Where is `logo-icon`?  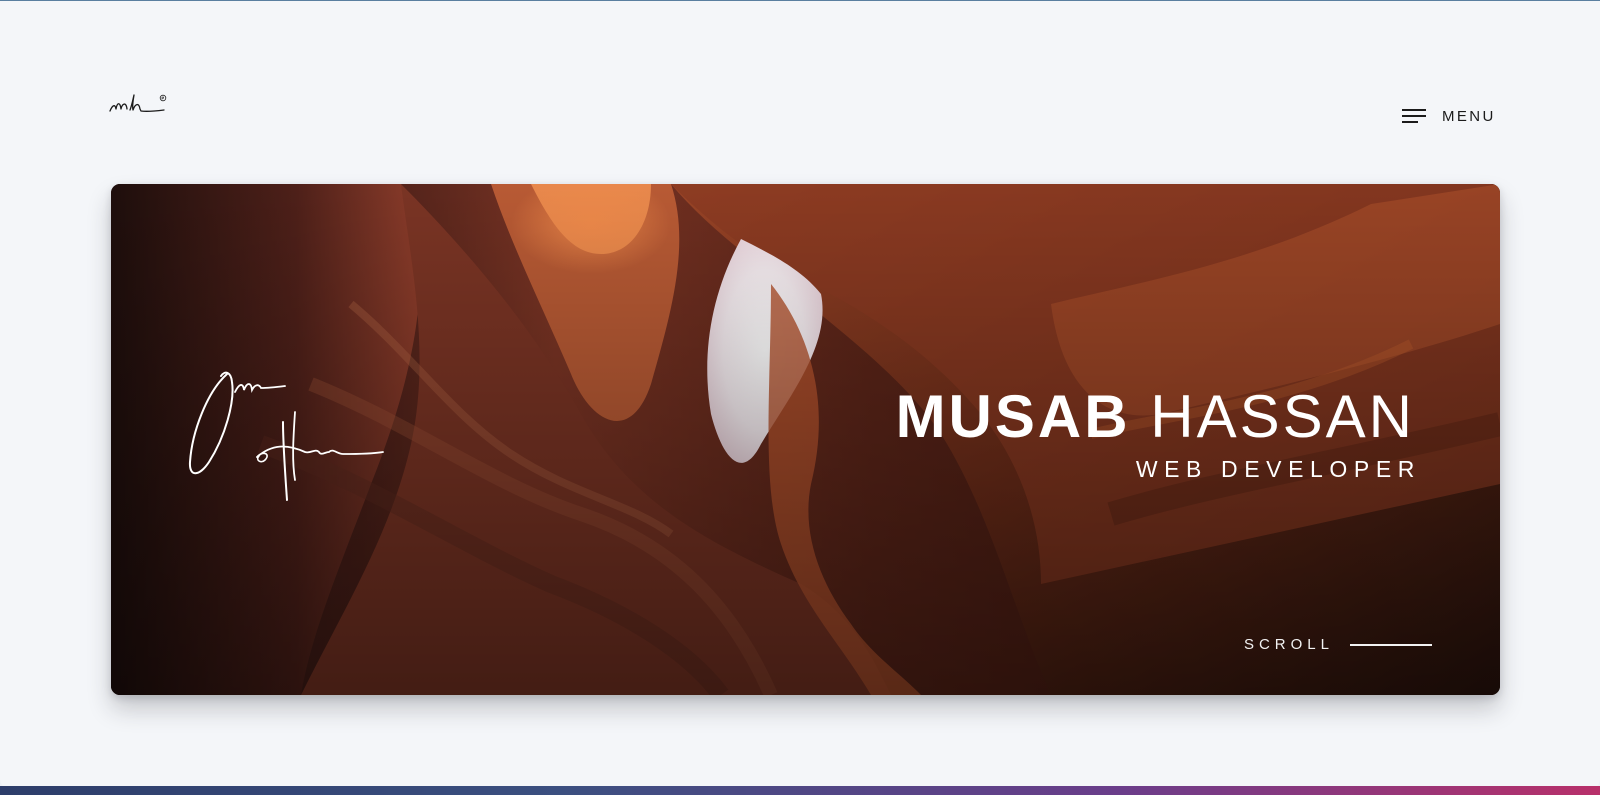 logo-icon is located at coordinates (138, 105).